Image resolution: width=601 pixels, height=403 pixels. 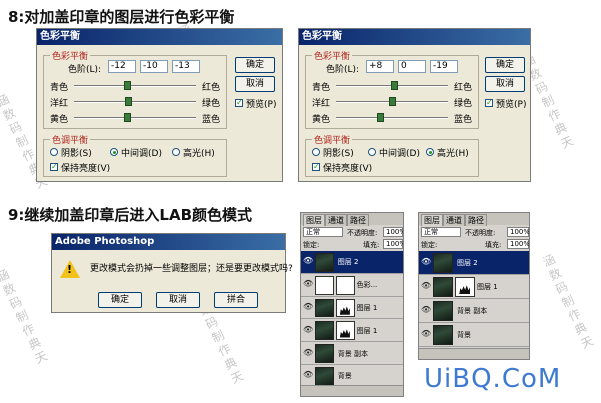 I want to click on cyan-label: 青色, so click(x=59, y=88).